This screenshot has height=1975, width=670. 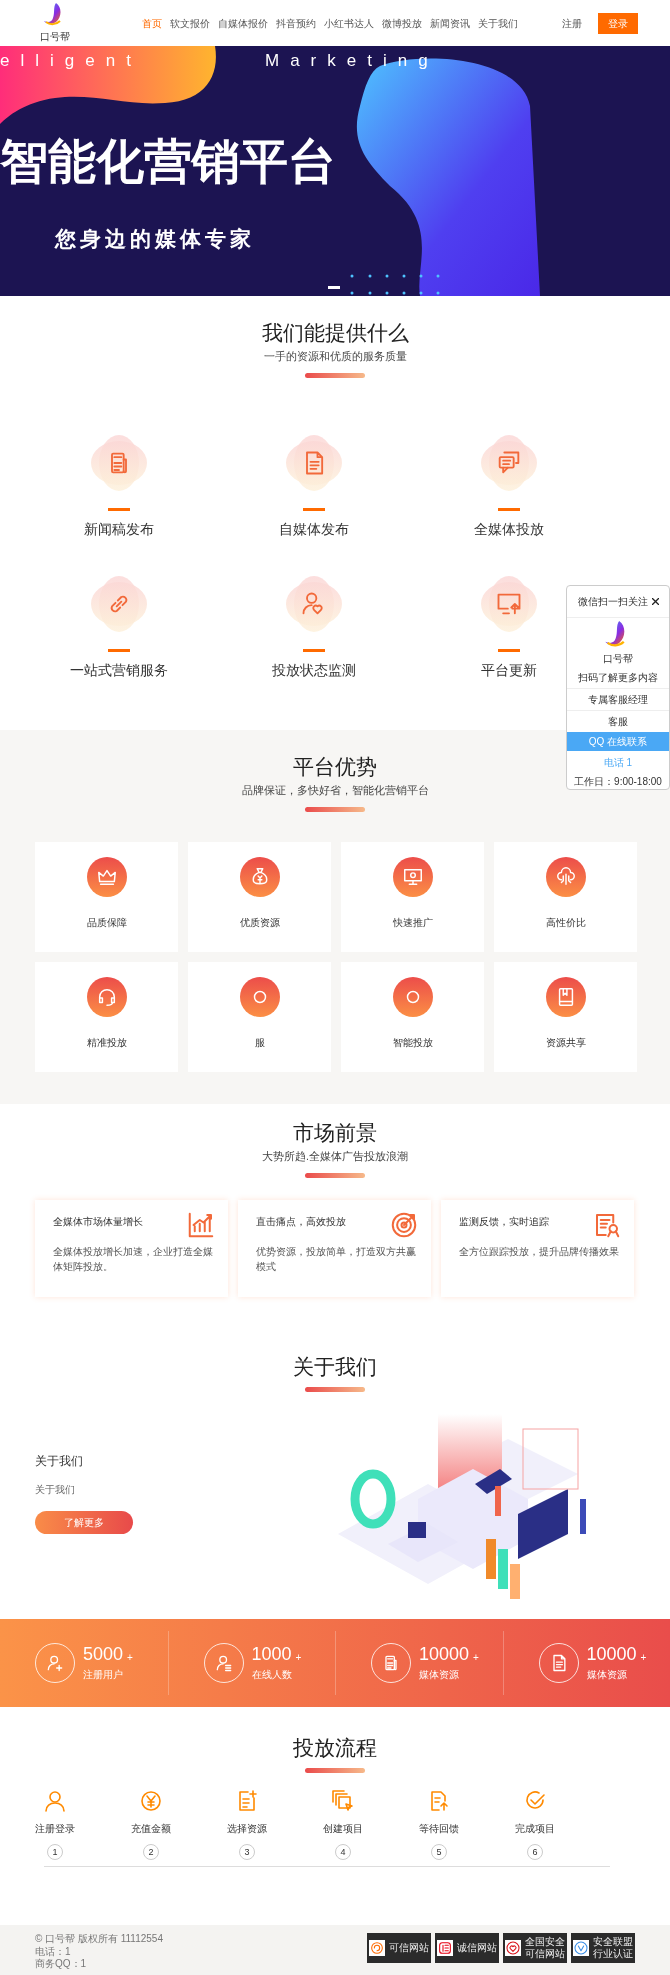 I want to click on about-text: 关于我们, so click(x=55, y=1490).